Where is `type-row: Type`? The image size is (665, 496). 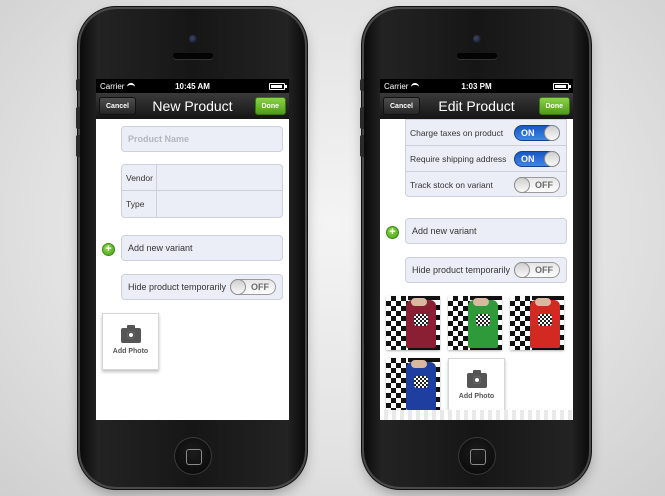 type-row: Type is located at coordinates (202, 204).